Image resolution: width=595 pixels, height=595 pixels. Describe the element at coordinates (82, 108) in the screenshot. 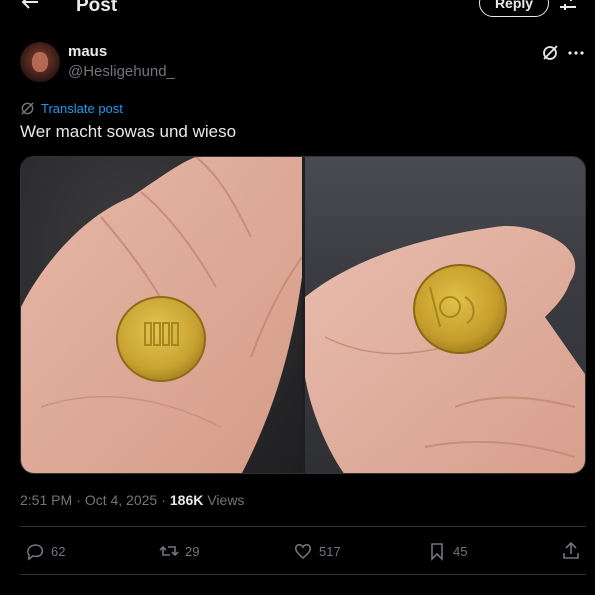

I see `translate-post-label: Translate post` at that location.